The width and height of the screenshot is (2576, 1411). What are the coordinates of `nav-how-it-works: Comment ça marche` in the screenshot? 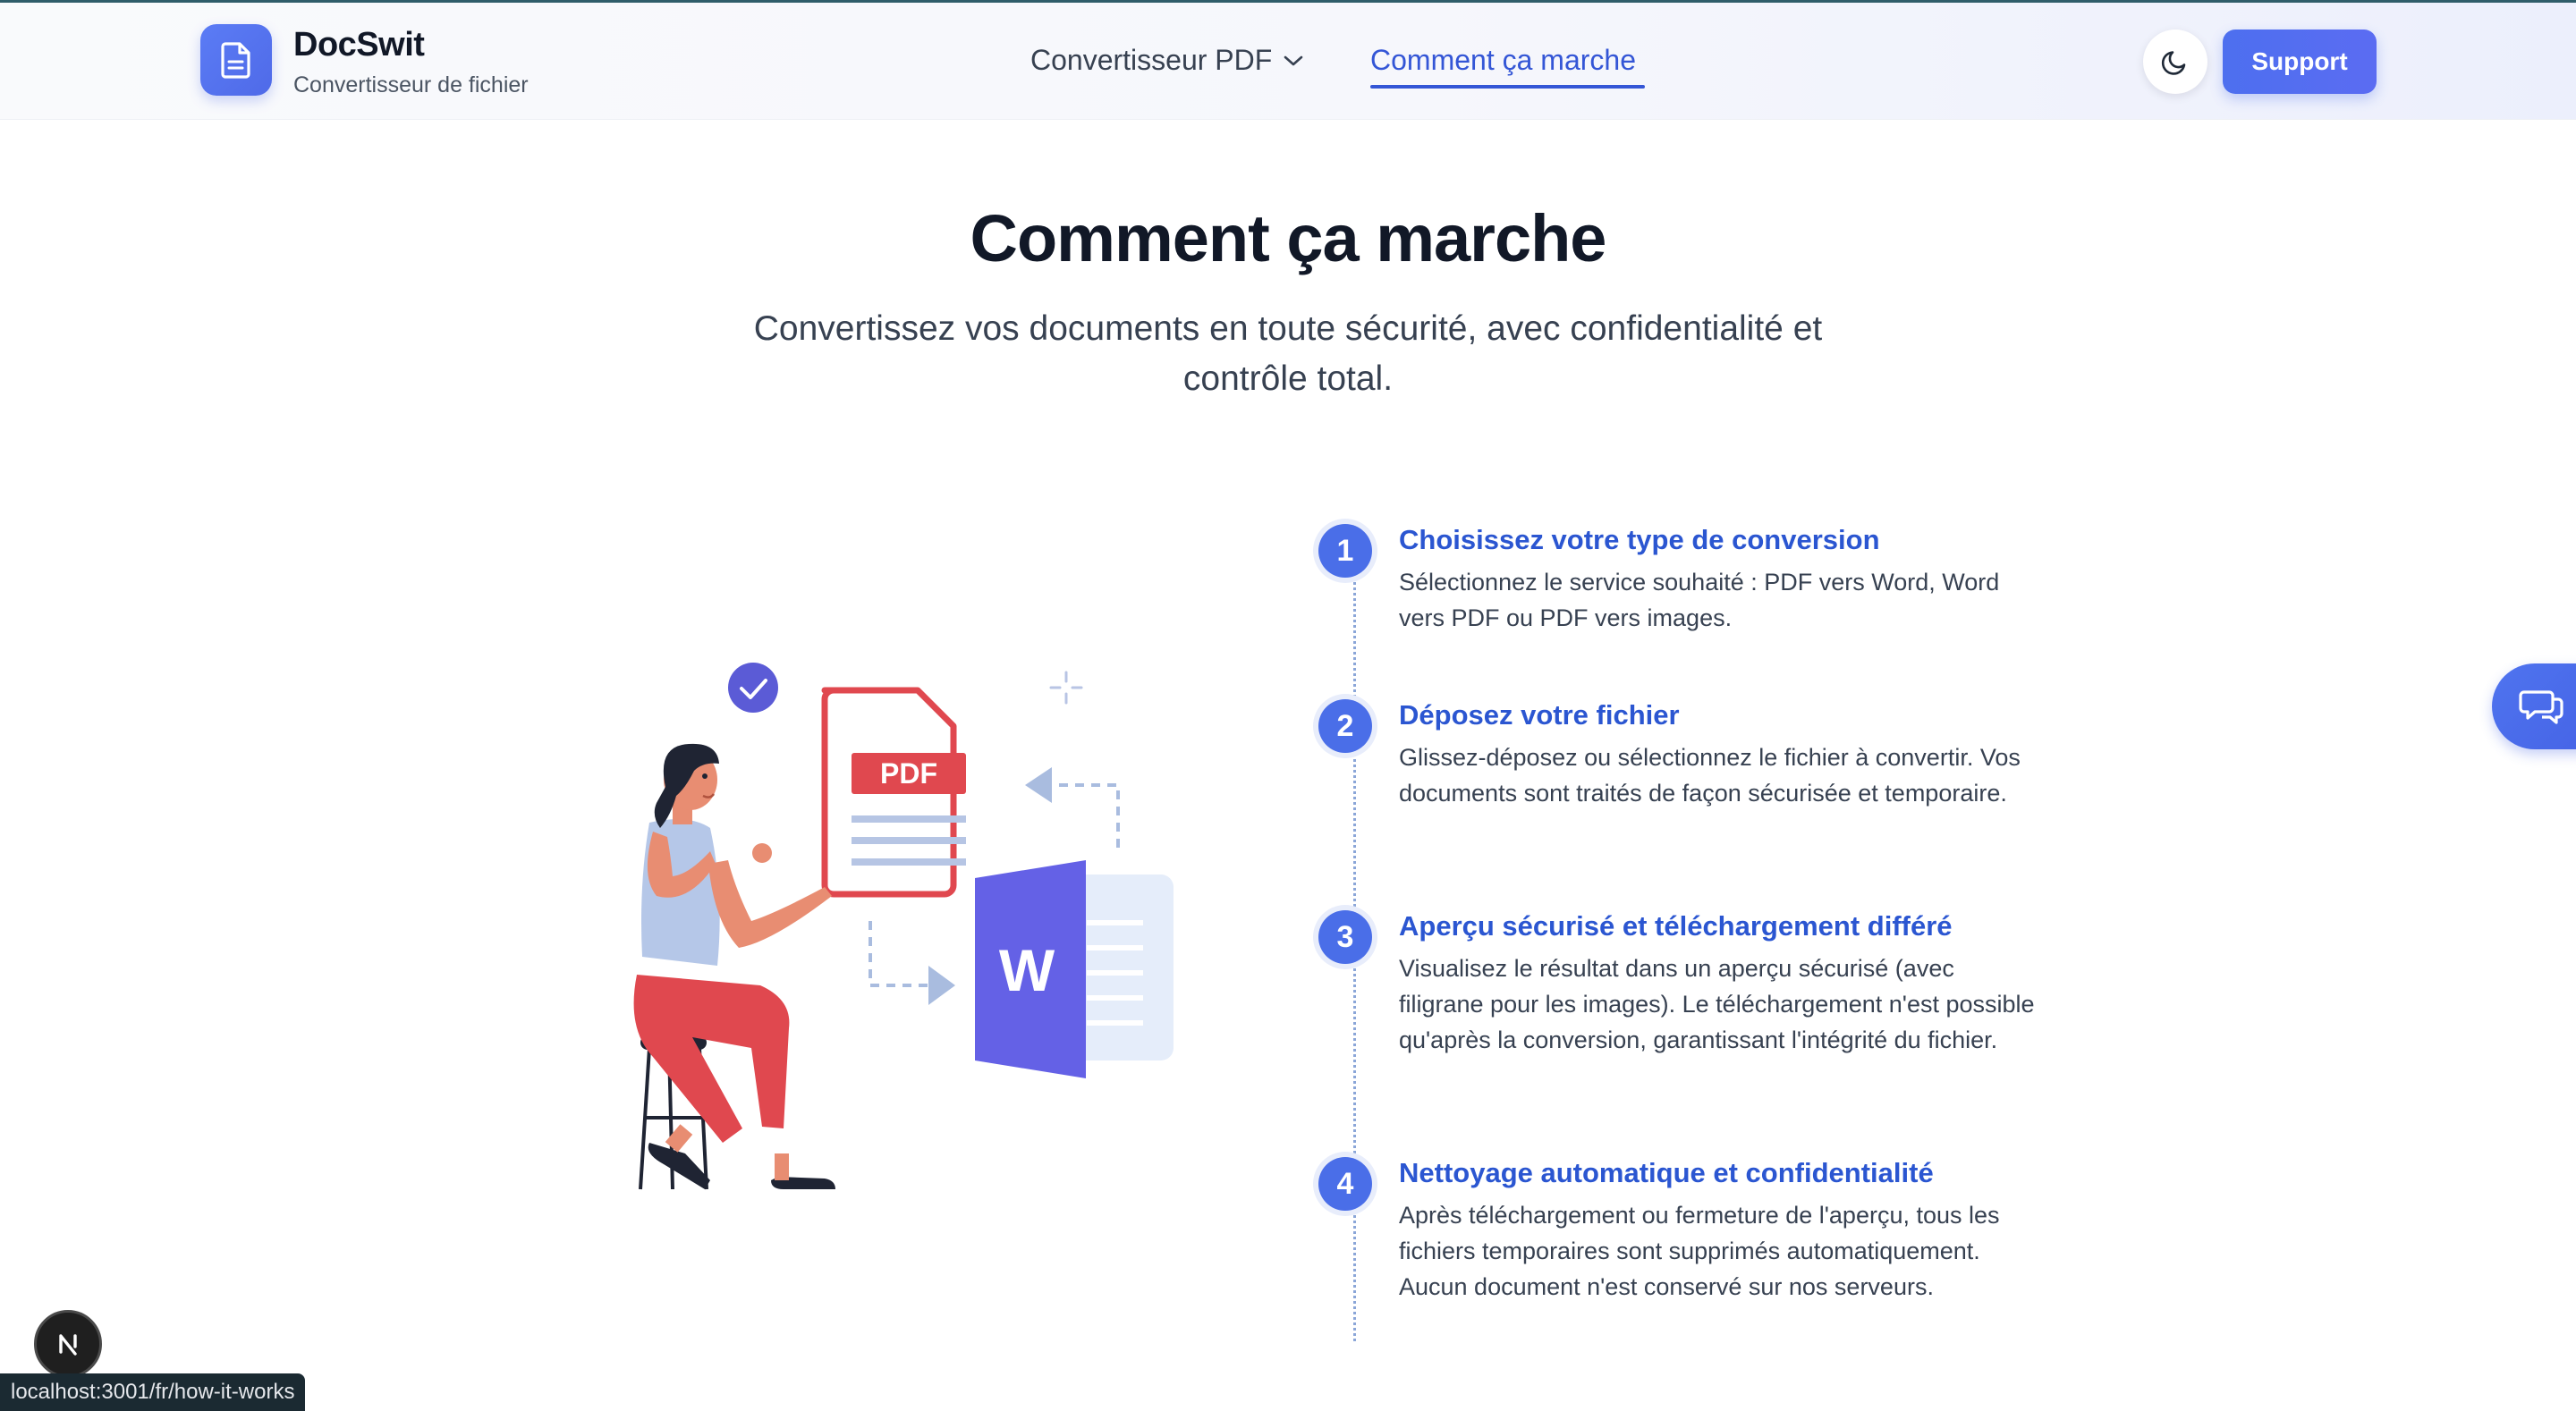 It's located at (1503, 61).